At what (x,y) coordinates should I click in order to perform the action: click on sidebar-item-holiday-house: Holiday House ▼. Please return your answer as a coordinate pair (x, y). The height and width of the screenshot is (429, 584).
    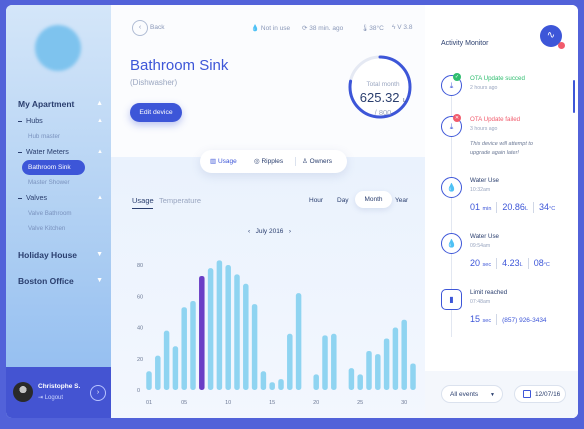
    Looking at the image, I should click on (58, 255).